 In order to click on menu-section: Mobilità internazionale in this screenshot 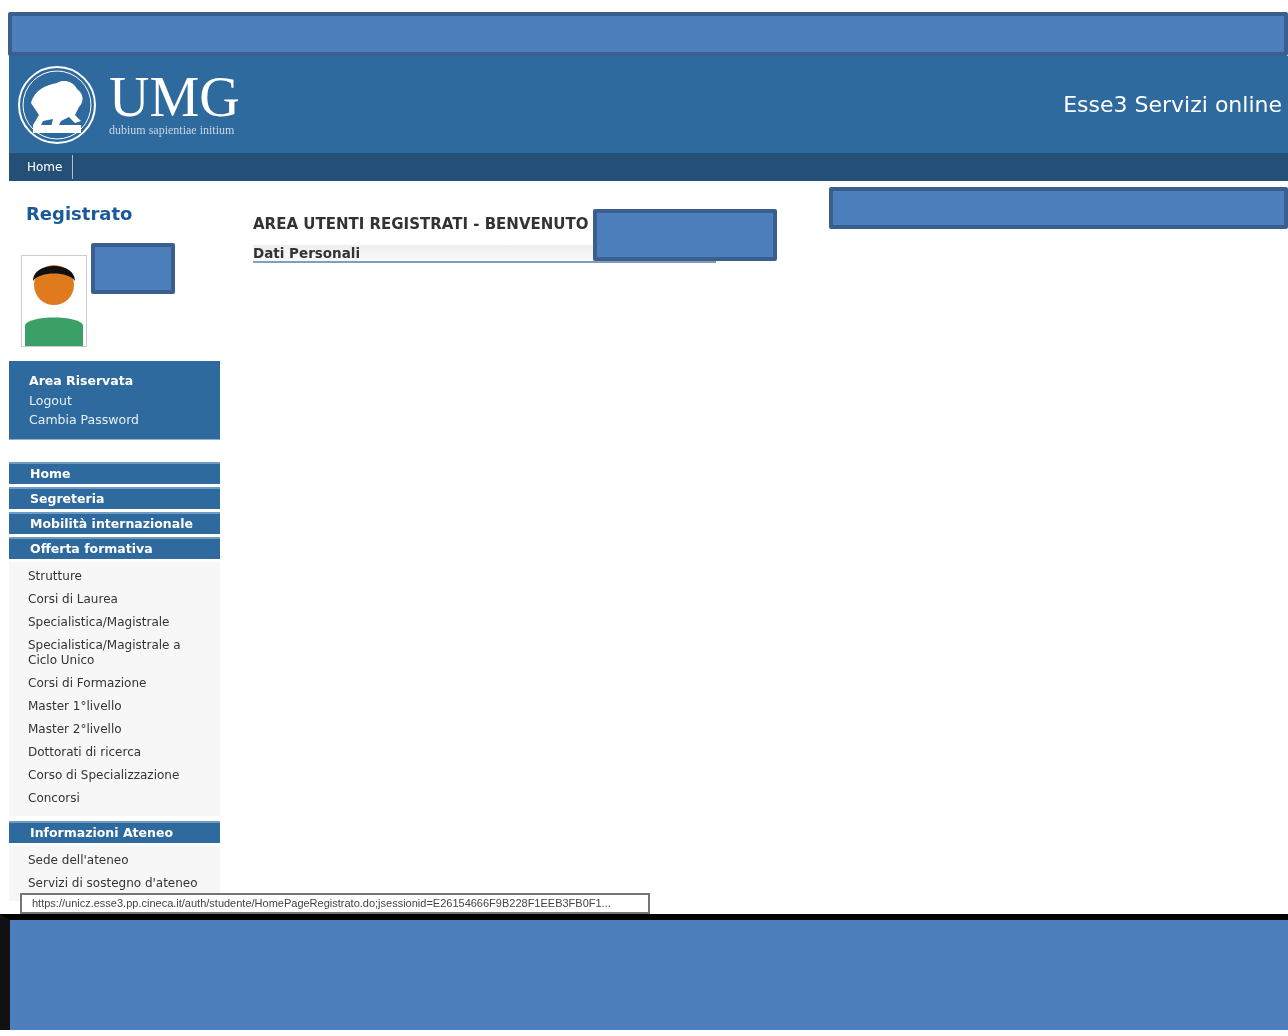, I will do `click(114, 523)`.